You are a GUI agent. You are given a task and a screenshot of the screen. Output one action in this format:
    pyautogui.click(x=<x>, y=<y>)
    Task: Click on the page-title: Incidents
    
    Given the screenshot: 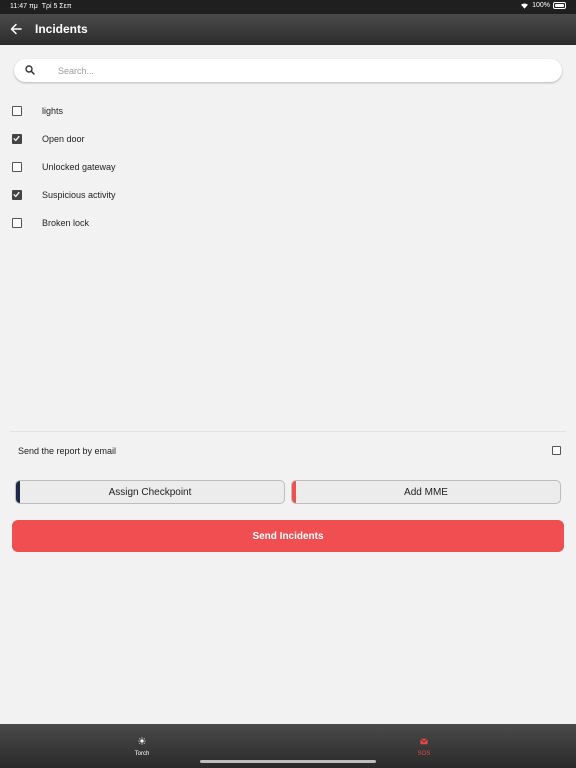 What is the action you would take?
    pyautogui.click(x=61, y=29)
    